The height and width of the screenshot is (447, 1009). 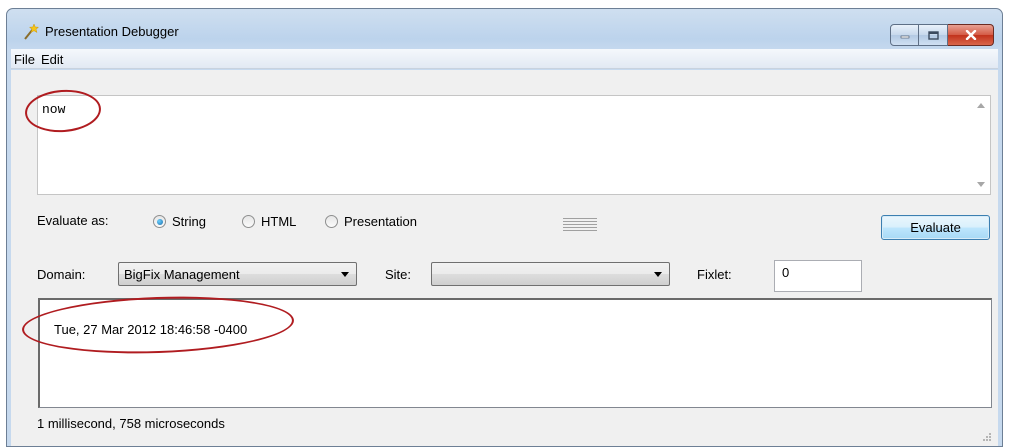 I want to click on app-wand-icon, so click(x=32, y=31).